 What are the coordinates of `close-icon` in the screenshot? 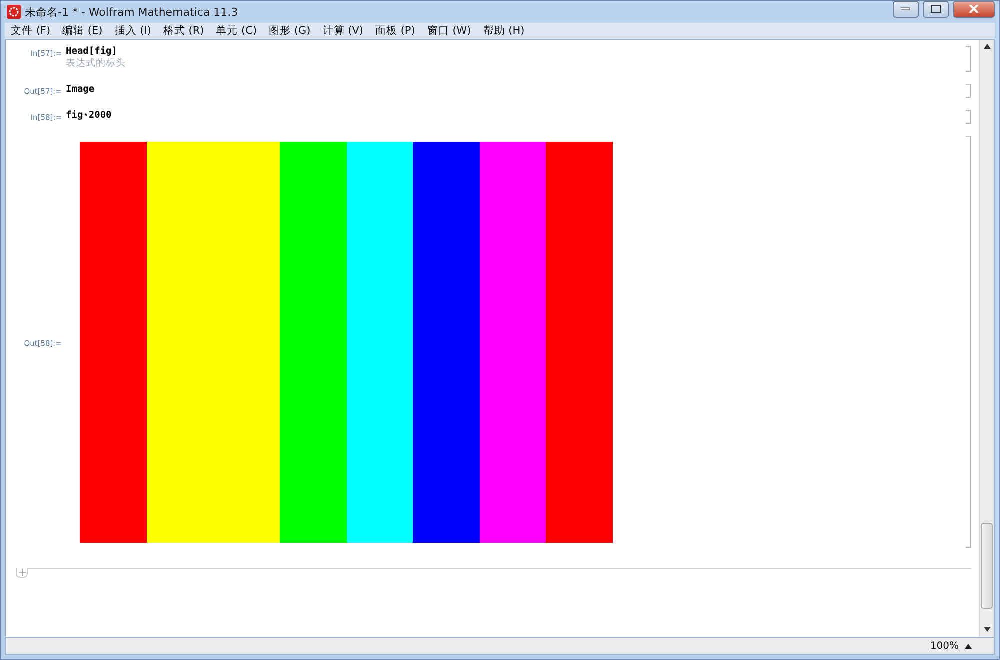 It's located at (974, 9).